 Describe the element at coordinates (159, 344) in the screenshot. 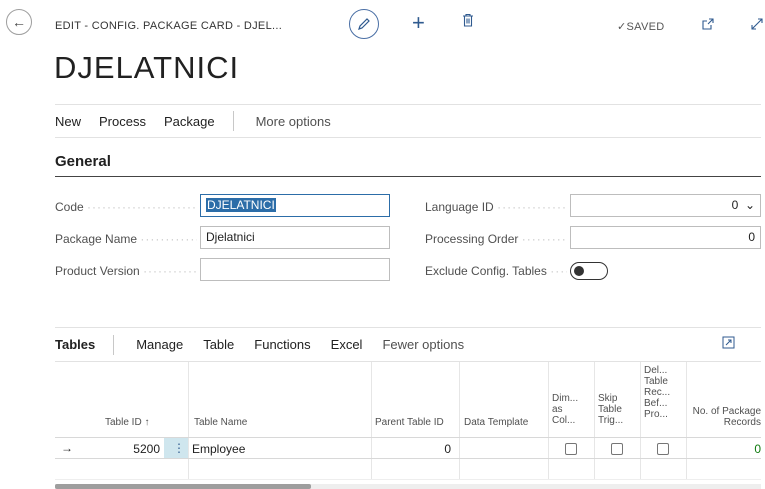

I see `tables-action-manage: Manage` at that location.